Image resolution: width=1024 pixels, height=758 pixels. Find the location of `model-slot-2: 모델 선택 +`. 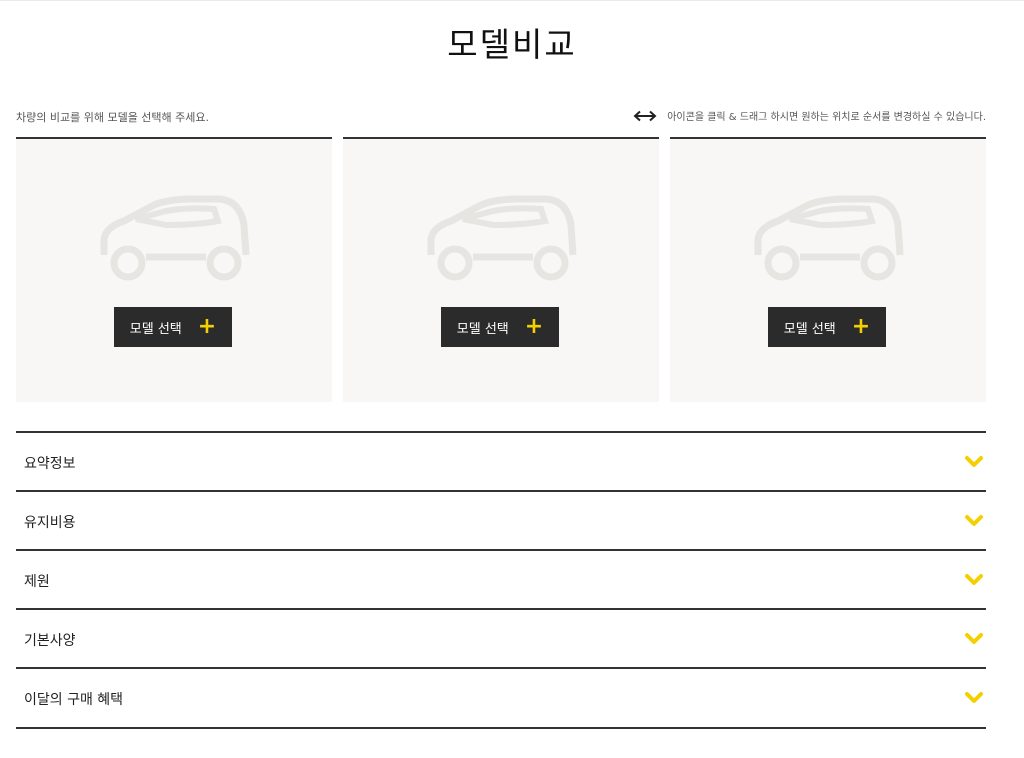

model-slot-2: 모델 선택 + is located at coordinates (501, 269).